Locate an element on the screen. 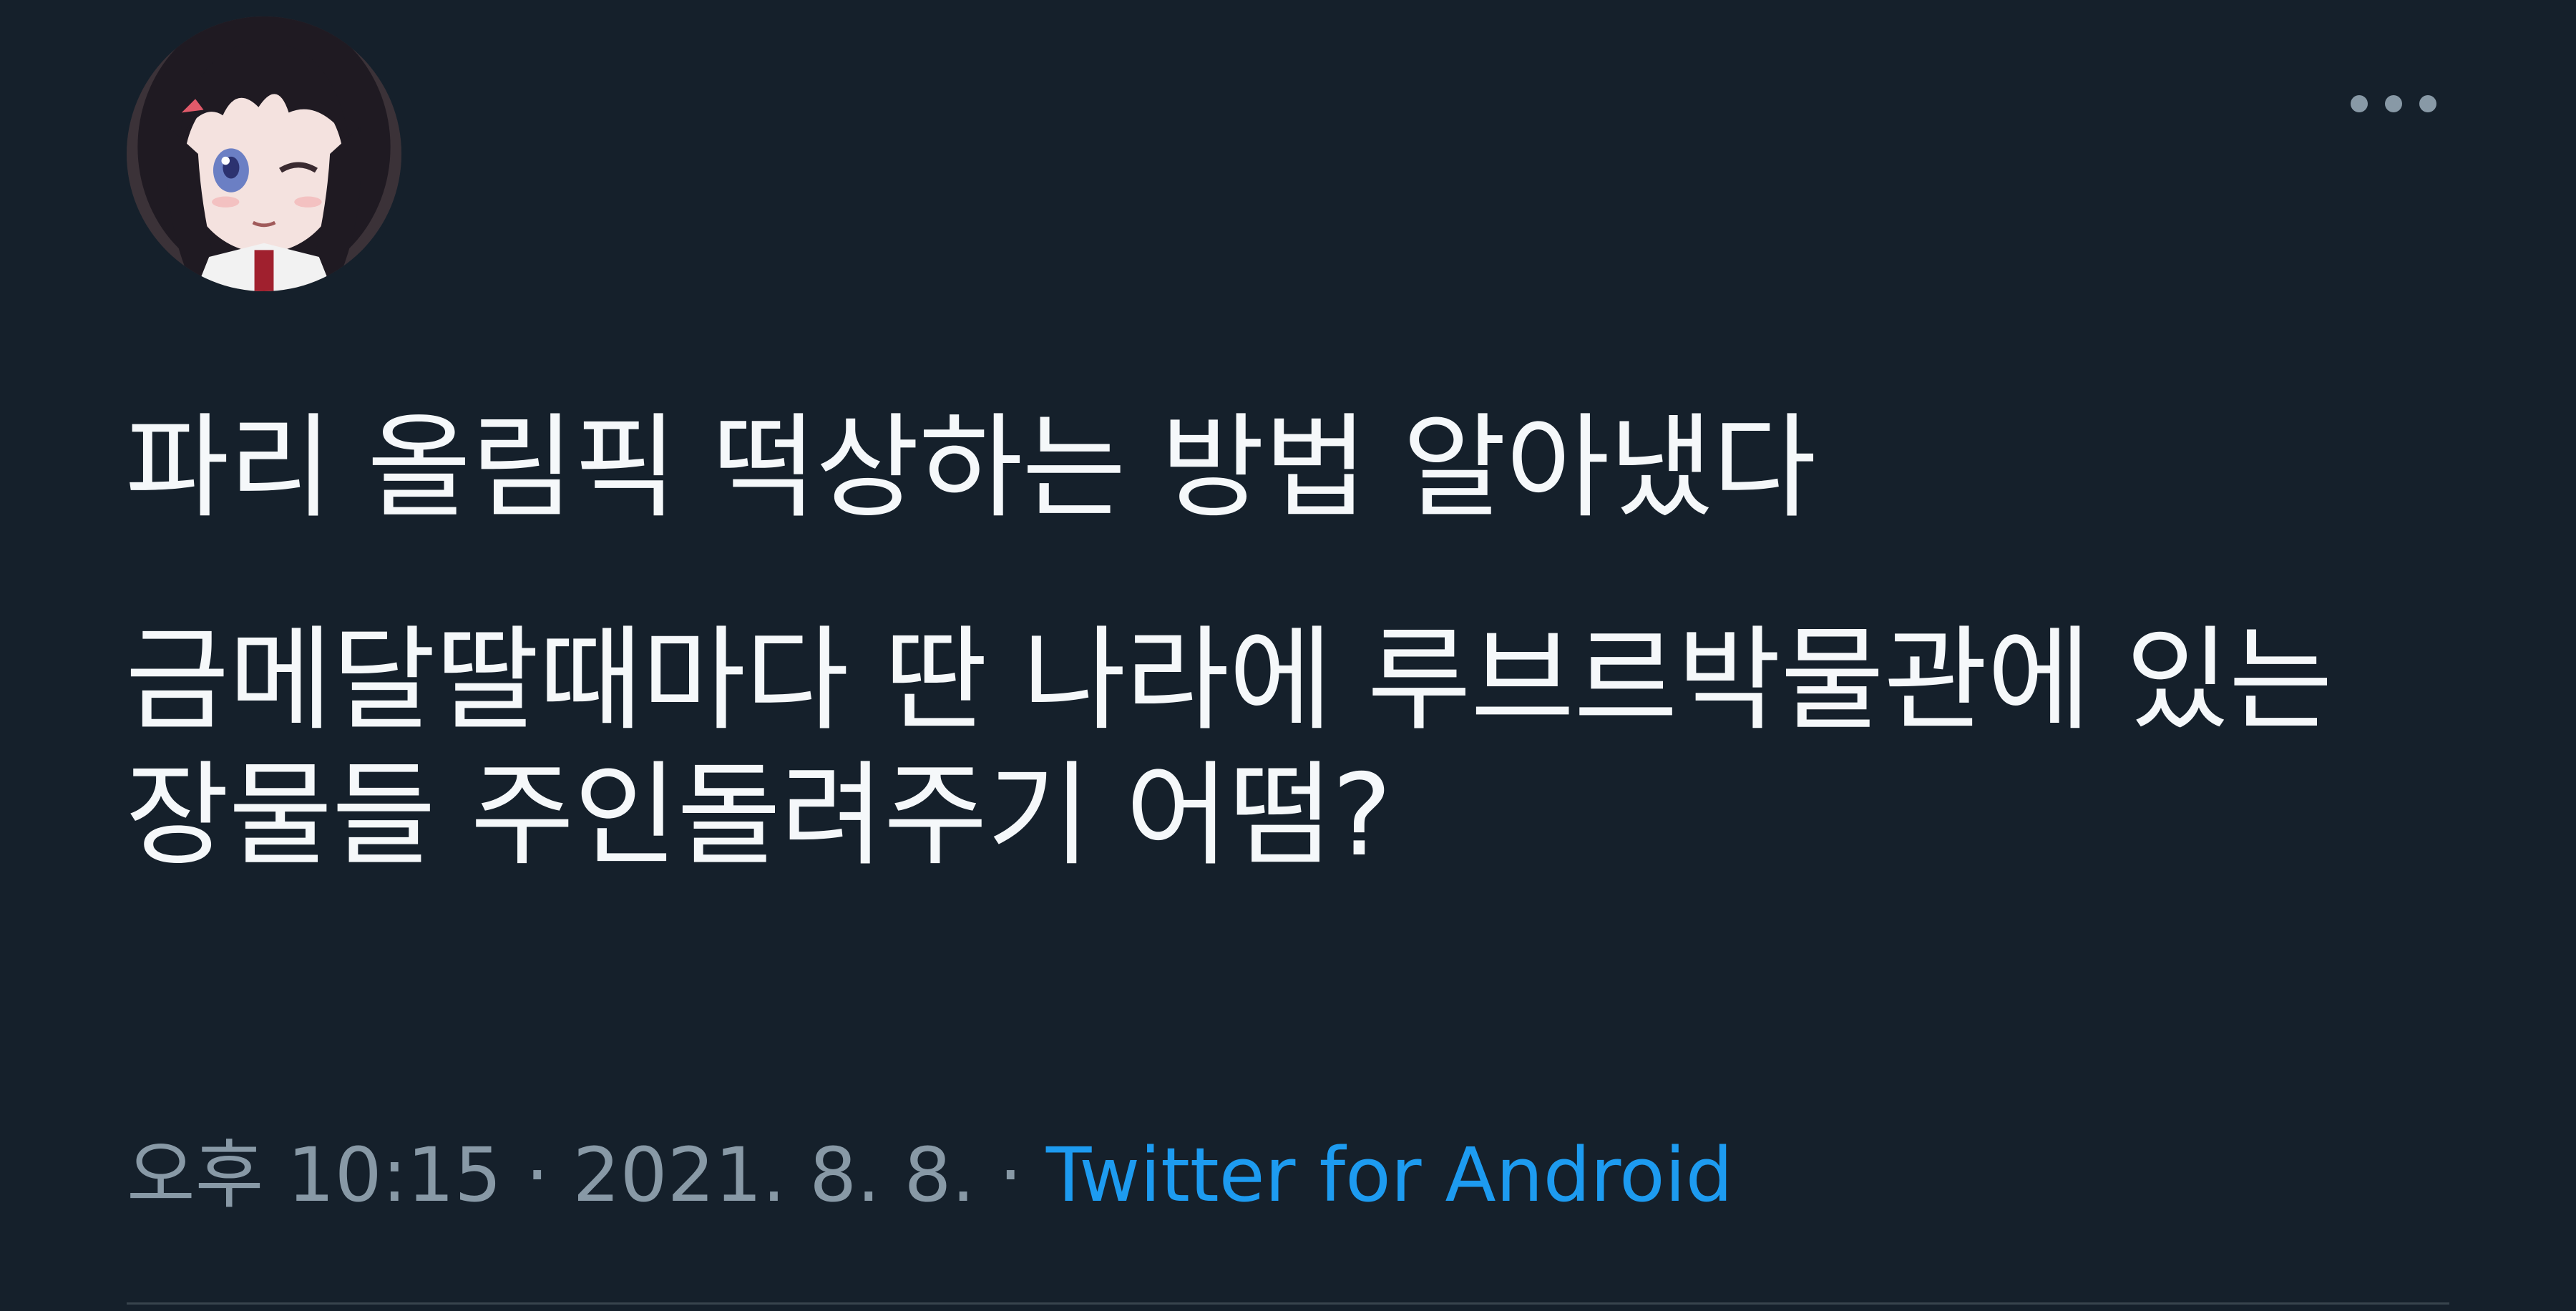  more-options-button is located at coordinates (2393, 104).